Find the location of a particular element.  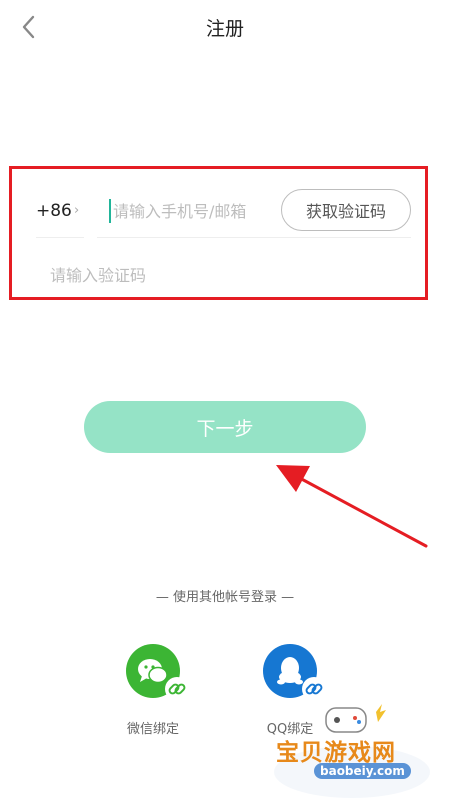

next-step-button: 下一步 is located at coordinates (225, 427).